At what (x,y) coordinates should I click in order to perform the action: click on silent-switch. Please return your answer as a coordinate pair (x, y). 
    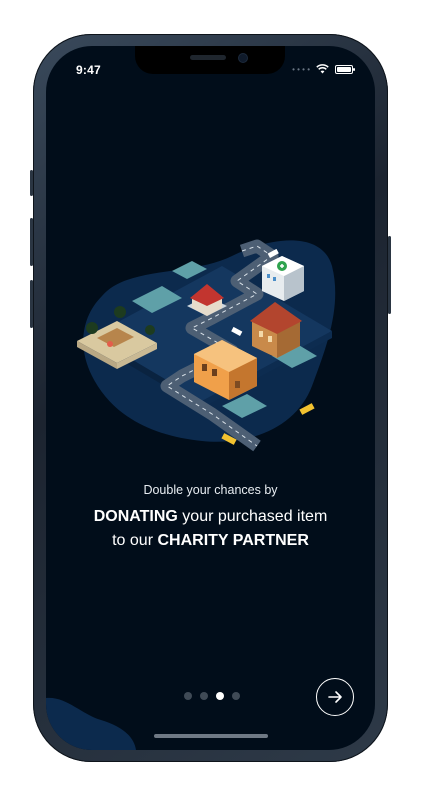
    Looking at the image, I should click on (31, 183).